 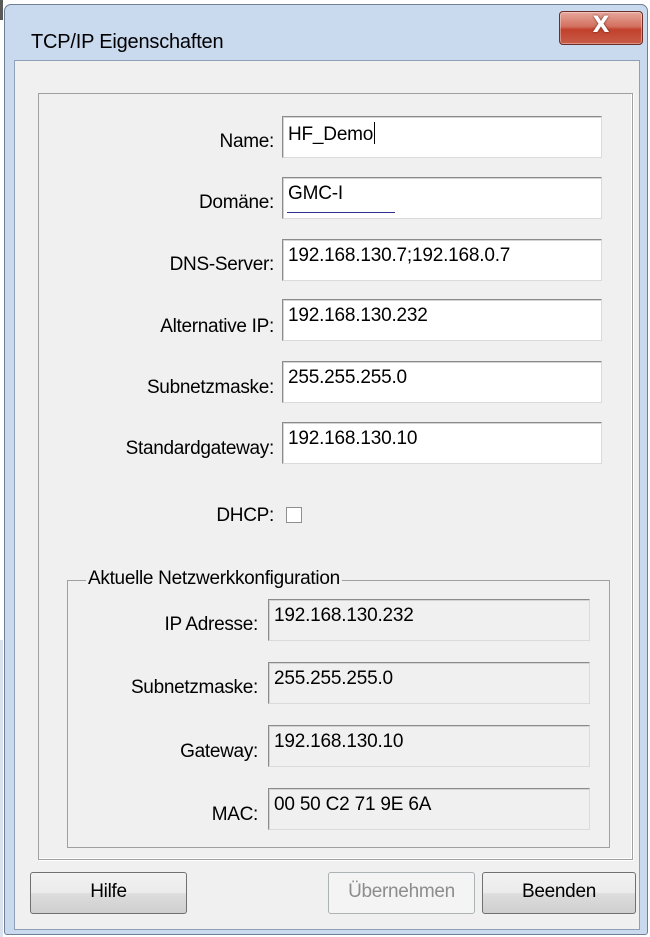 What do you see at coordinates (442, 198) in the screenshot?
I see `domain-field: GMC-I` at bounding box center [442, 198].